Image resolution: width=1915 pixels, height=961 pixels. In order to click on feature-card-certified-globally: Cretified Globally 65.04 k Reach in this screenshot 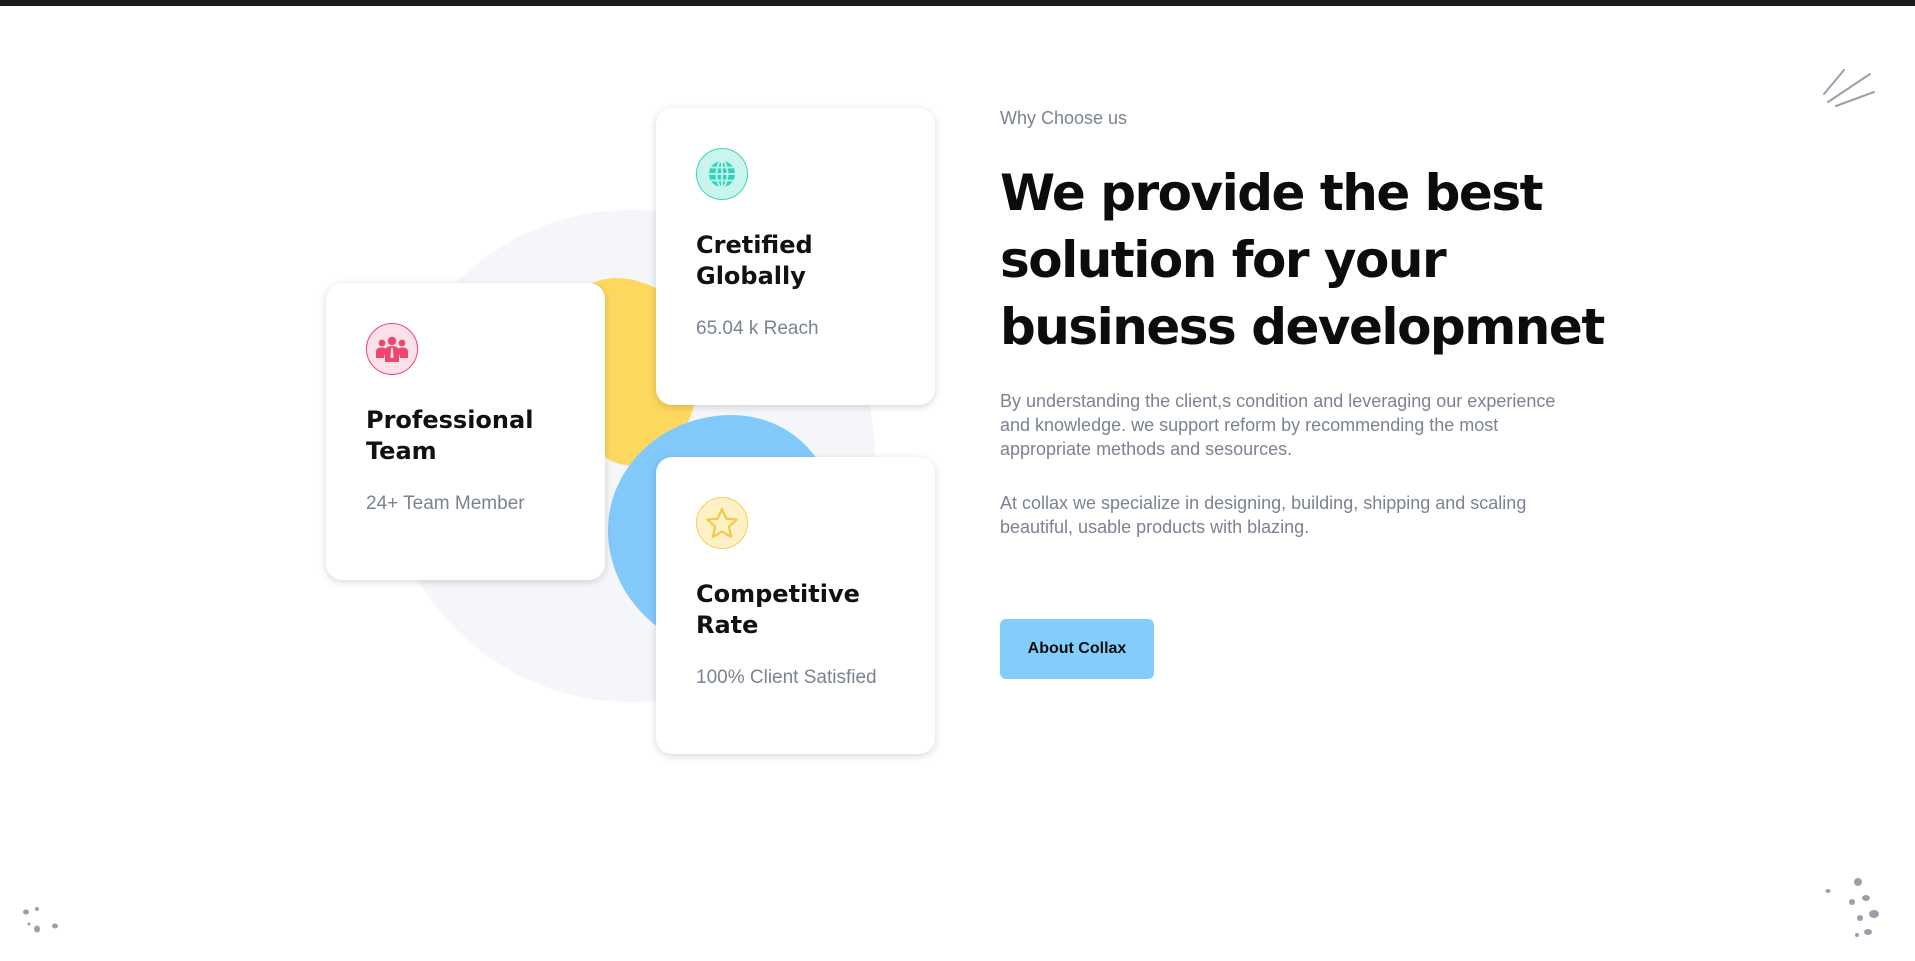, I will do `click(795, 256)`.